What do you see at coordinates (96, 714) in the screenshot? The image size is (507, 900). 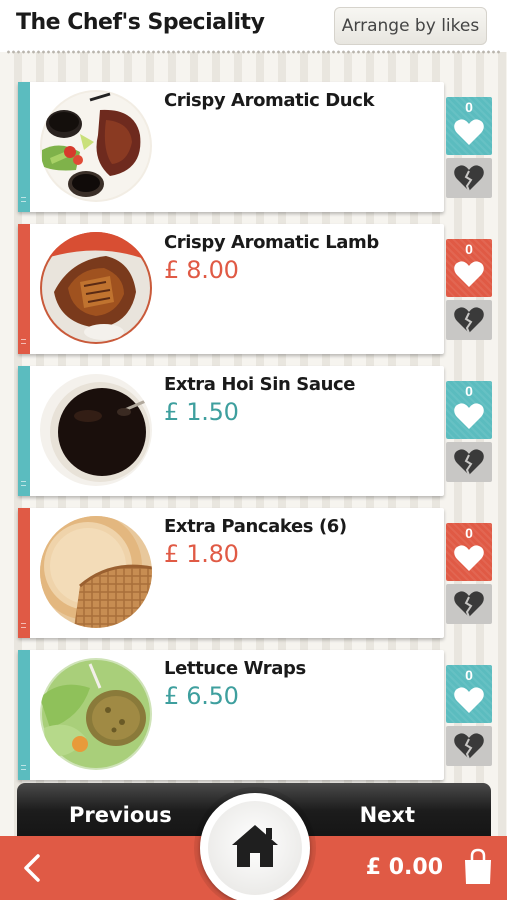 I see `lettuce-wraps-photo` at bounding box center [96, 714].